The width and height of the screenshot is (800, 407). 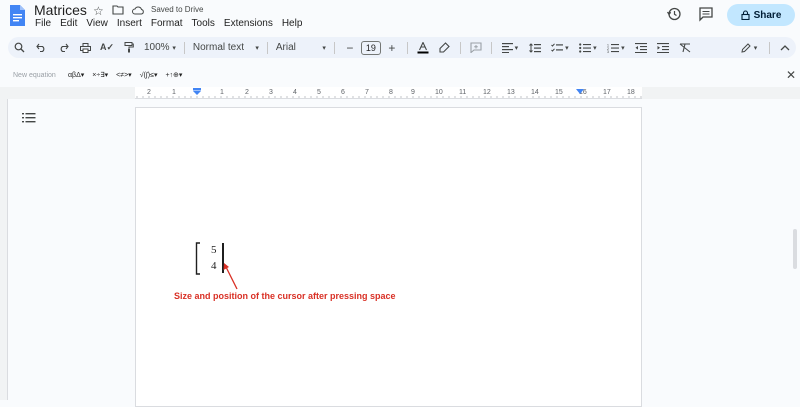 What do you see at coordinates (535, 92) in the screenshot?
I see `ruler-label: 14` at bounding box center [535, 92].